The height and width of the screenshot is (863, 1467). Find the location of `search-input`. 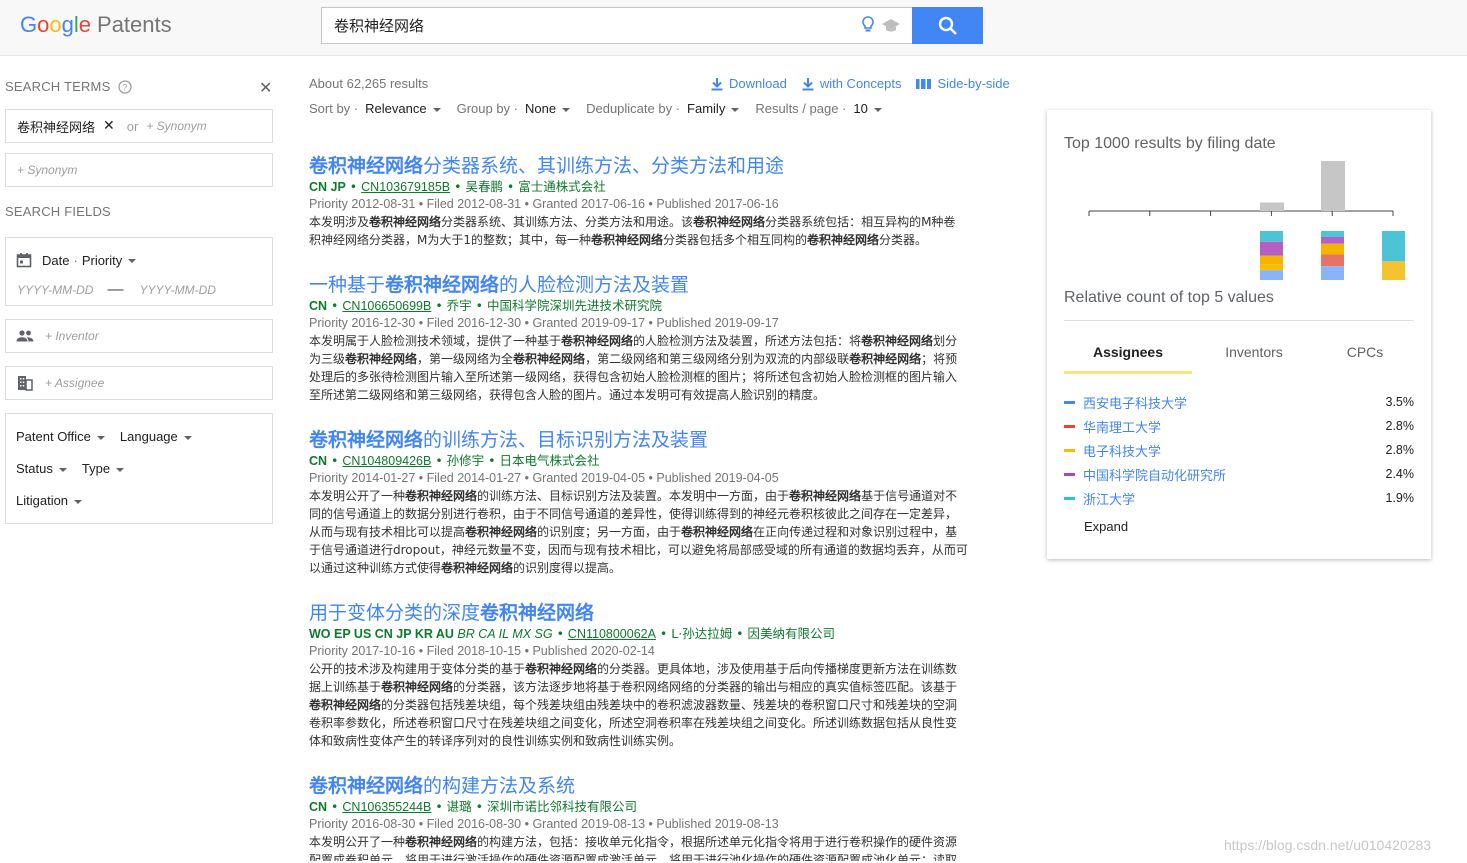

search-input is located at coordinates (582, 25).